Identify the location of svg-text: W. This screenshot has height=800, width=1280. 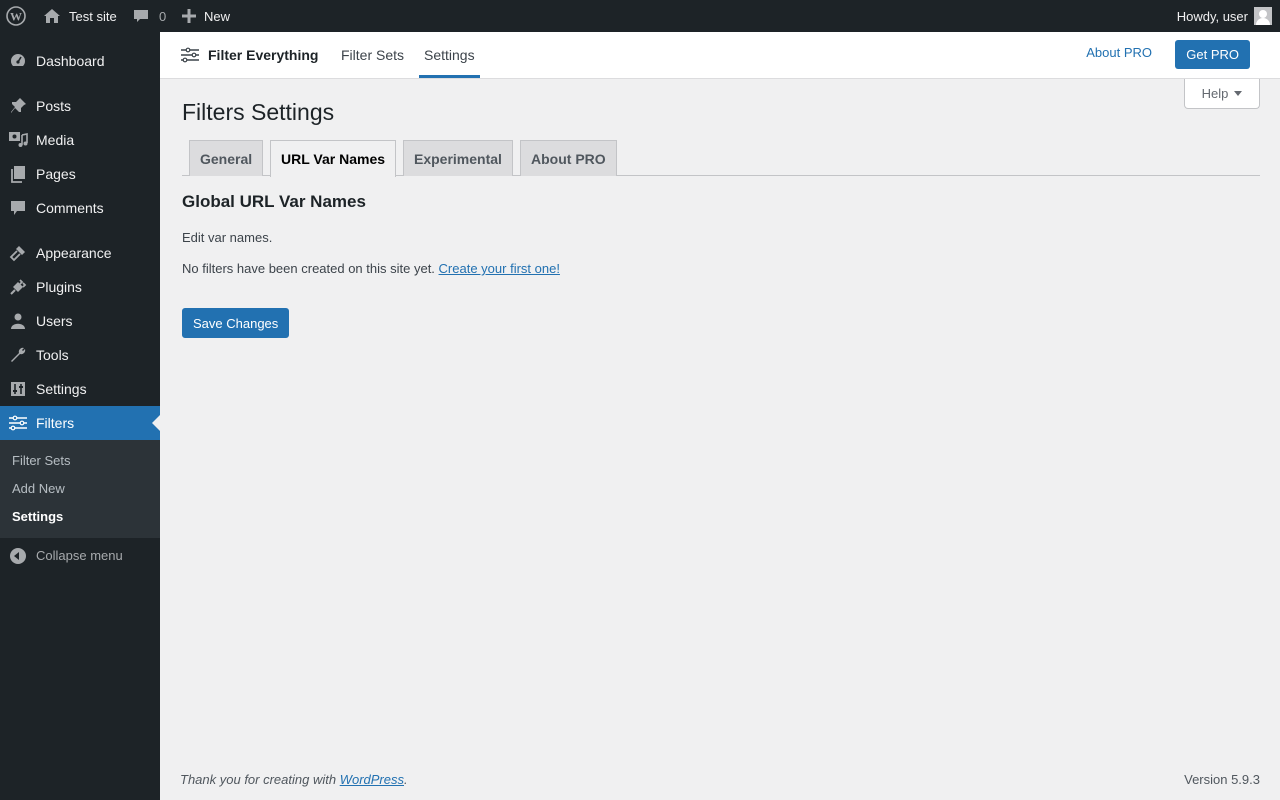
(16, 17).